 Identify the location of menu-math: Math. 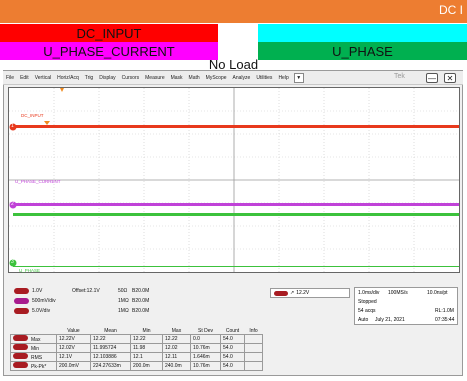
(194, 78).